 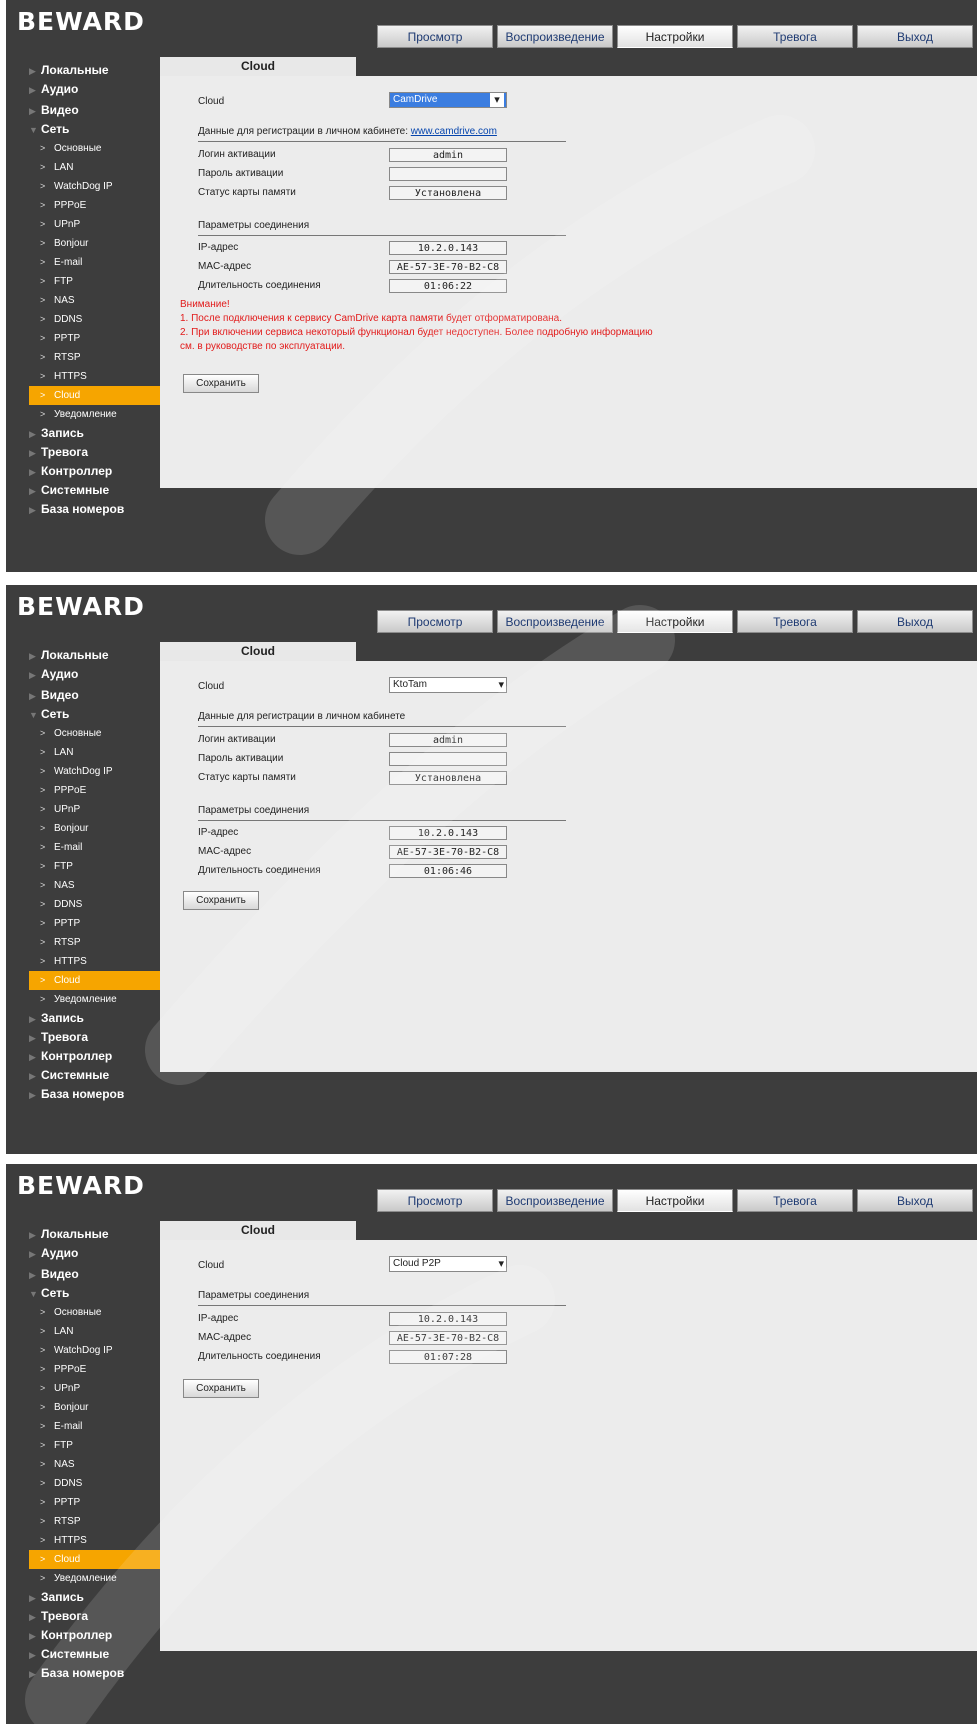 I want to click on cloud-select: CamDrive ▾, so click(x=448, y=100).